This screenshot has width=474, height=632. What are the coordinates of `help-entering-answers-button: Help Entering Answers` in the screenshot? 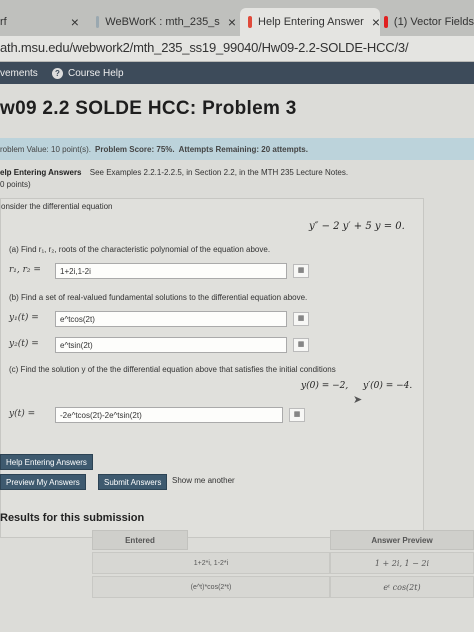 It's located at (46, 462).